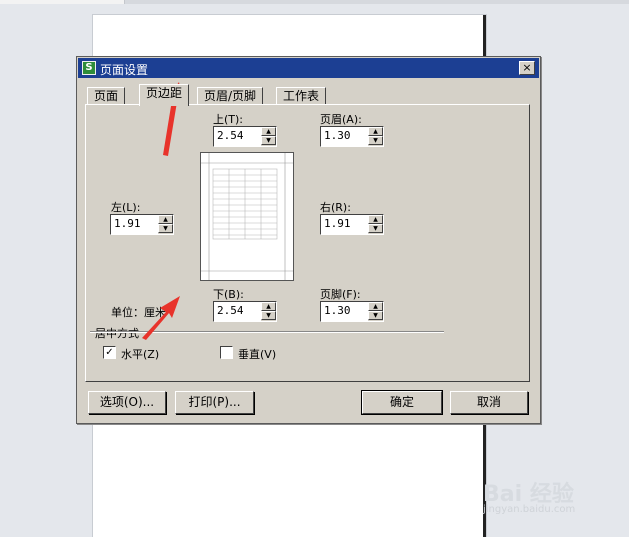 This screenshot has width=629, height=537. Describe the element at coordinates (106, 96) in the screenshot. I see `tab-page: 页面` at that location.